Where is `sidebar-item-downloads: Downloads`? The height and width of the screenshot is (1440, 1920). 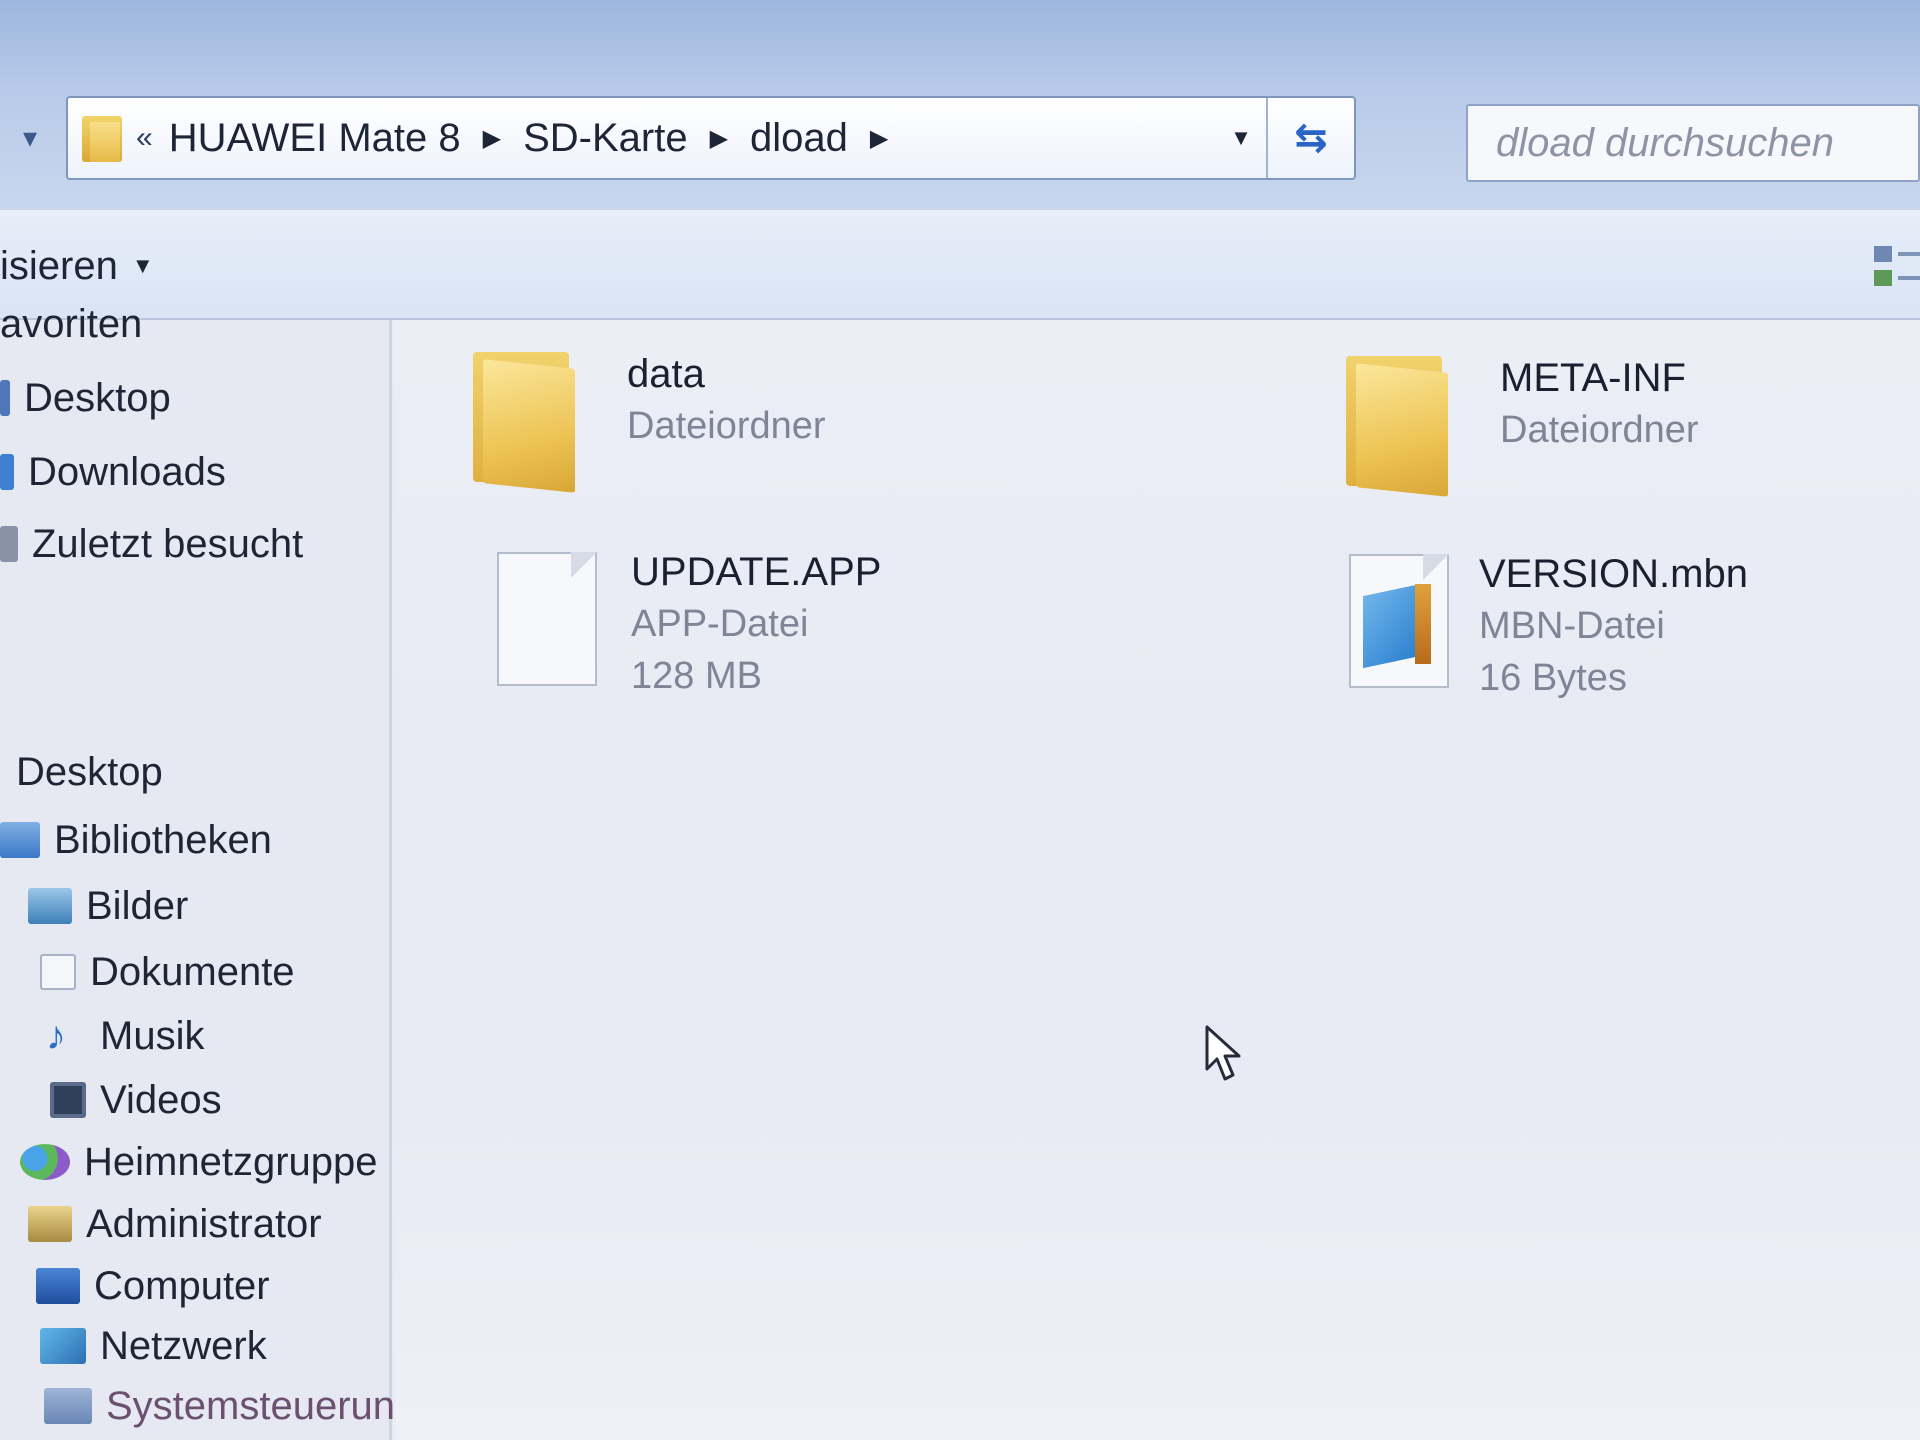
sidebar-item-downloads: Downloads is located at coordinates (113, 472).